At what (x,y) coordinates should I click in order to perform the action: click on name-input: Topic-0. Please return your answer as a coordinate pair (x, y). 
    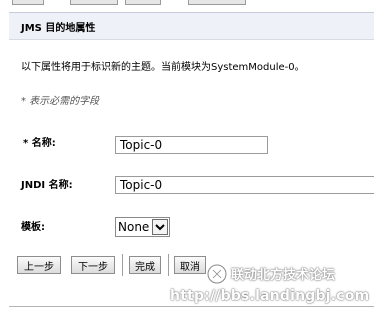
    Looking at the image, I should click on (191, 145).